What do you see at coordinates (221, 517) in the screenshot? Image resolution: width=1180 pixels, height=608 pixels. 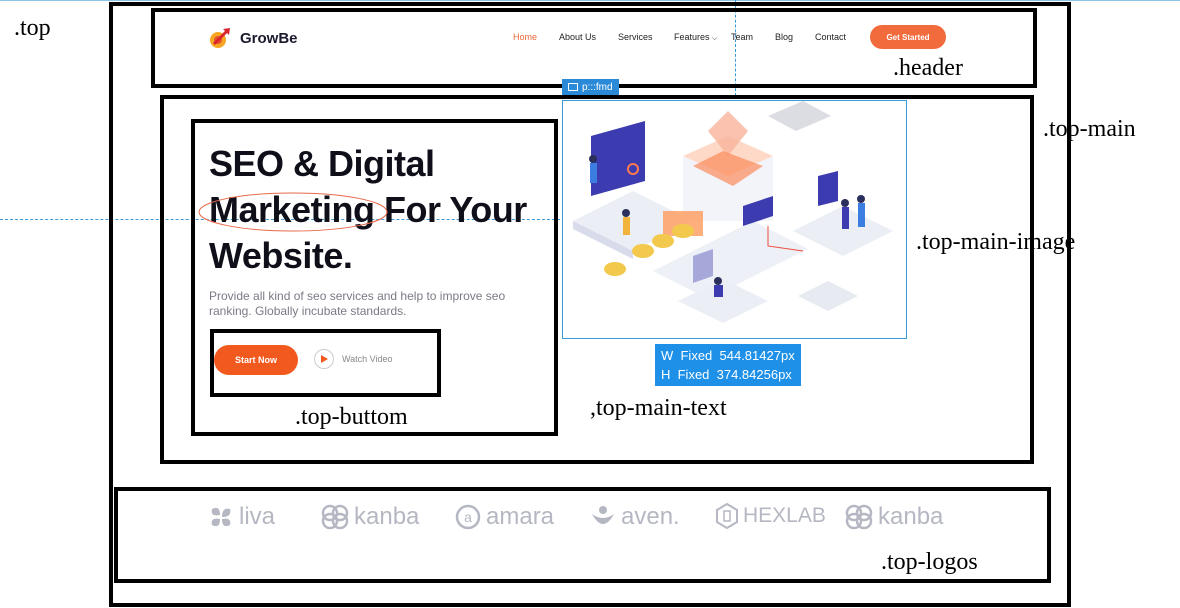 I see `liva-icon` at bounding box center [221, 517].